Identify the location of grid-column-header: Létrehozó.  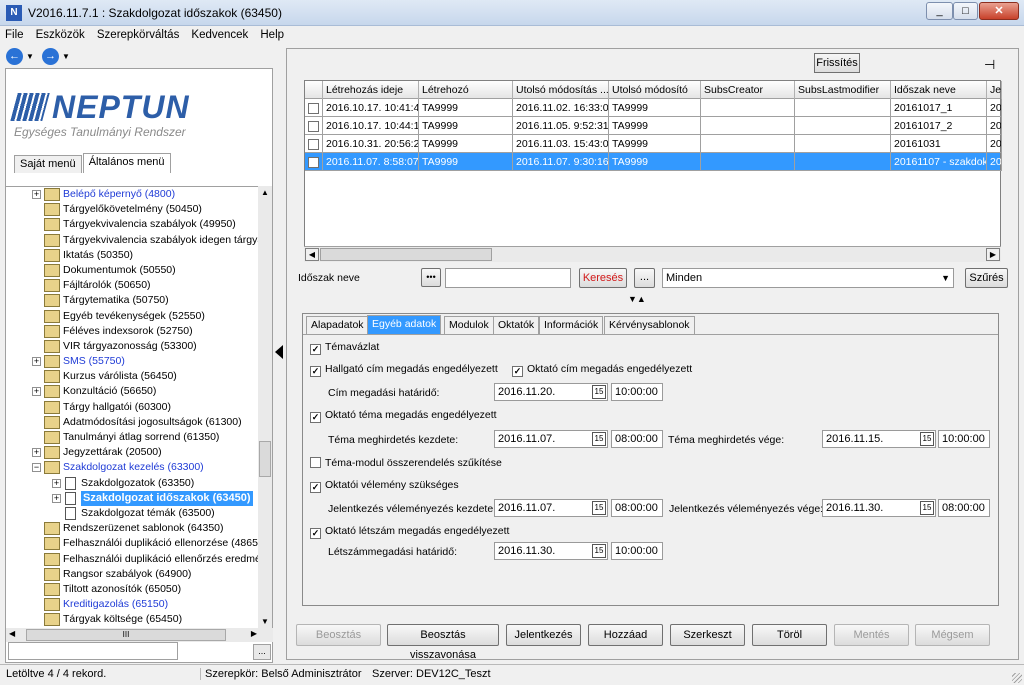
(466, 90).